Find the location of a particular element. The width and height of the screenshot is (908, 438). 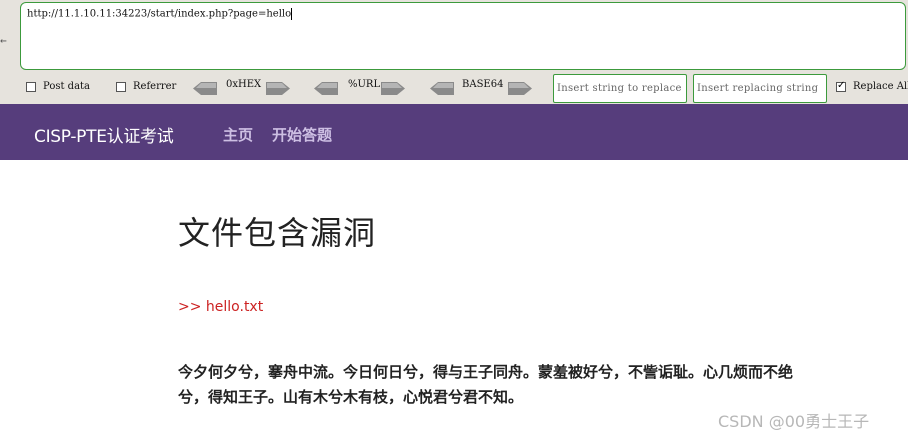

replace-string-input: Insert replacing string is located at coordinates (760, 88).